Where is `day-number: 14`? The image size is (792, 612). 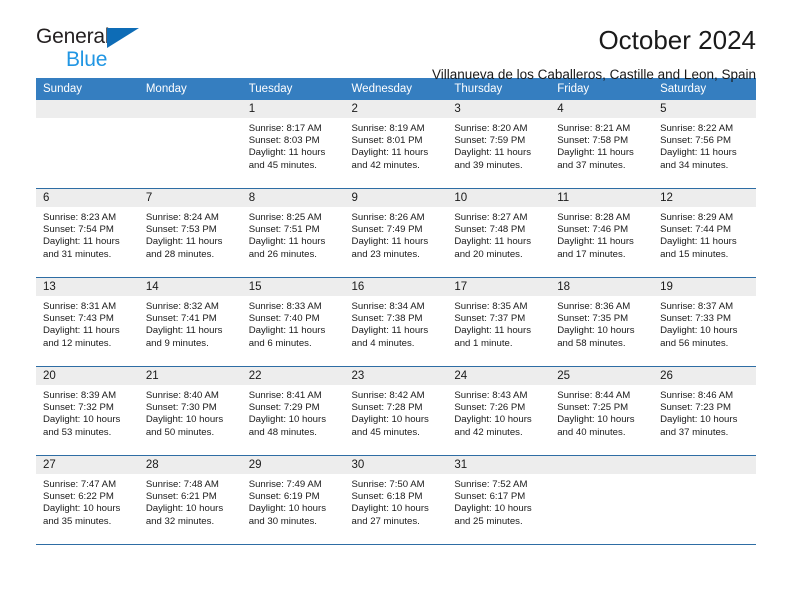 day-number: 14 is located at coordinates (190, 287).